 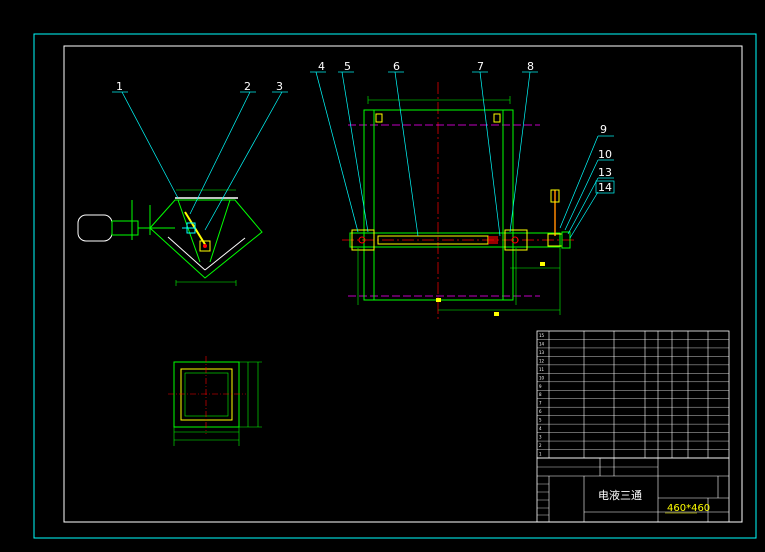 What do you see at coordinates (369, 205) in the screenshot?
I see `left-flange` at bounding box center [369, 205].